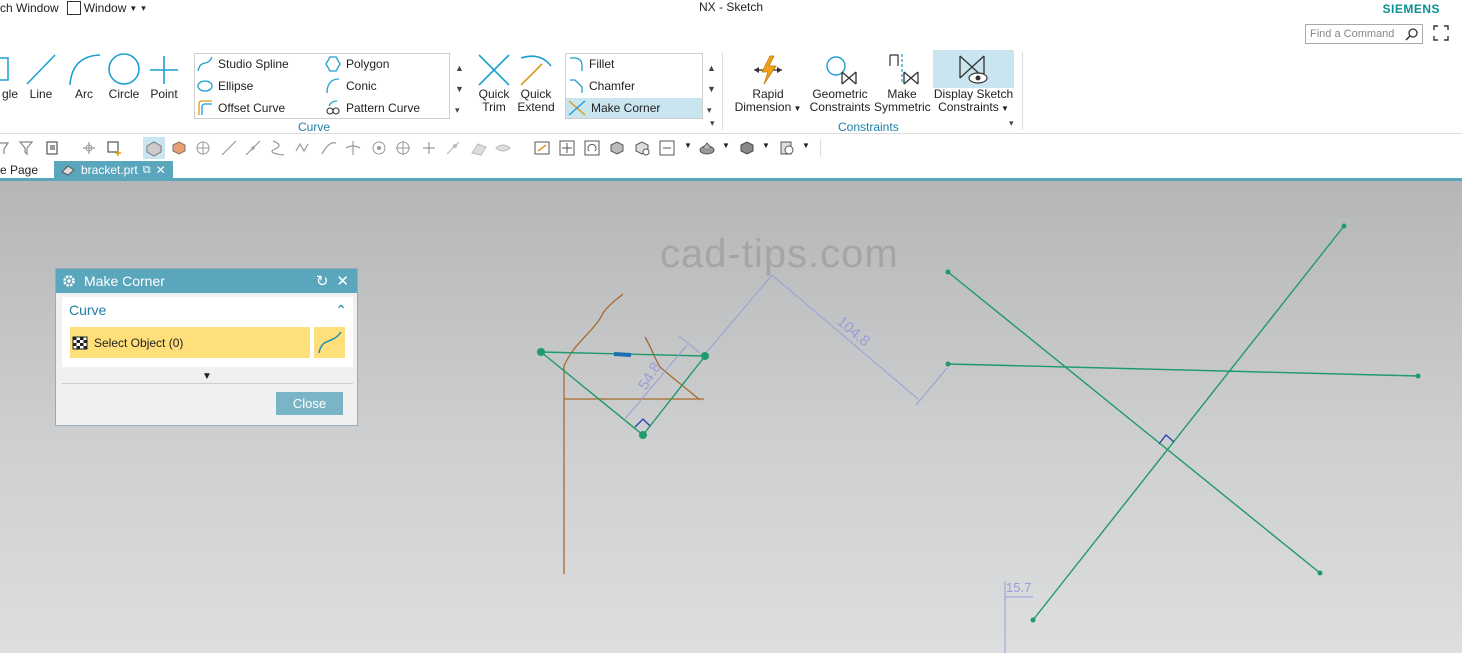 Image resolution: width=1462 pixels, height=653 pixels. Describe the element at coordinates (190, 342) in the screenshot. I see `select-object-field: Select Object (0)` at that location.